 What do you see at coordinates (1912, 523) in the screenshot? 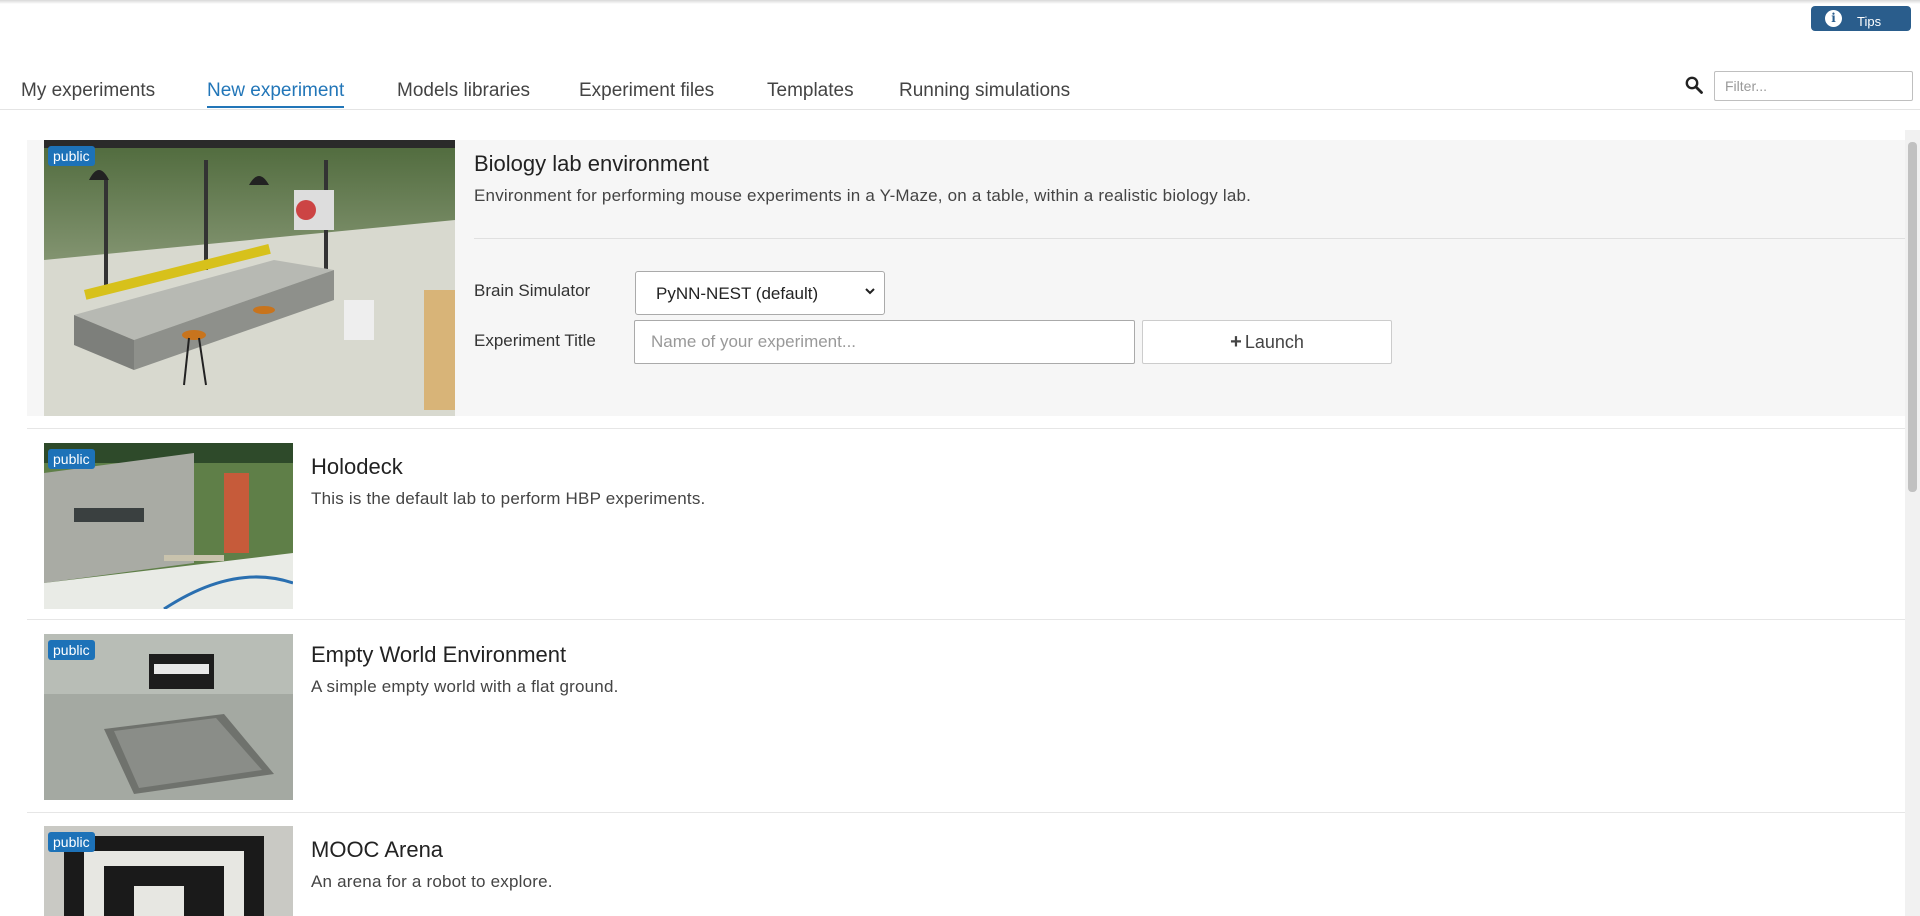
I see `scrollbar` at bounding box center [1912, 523].